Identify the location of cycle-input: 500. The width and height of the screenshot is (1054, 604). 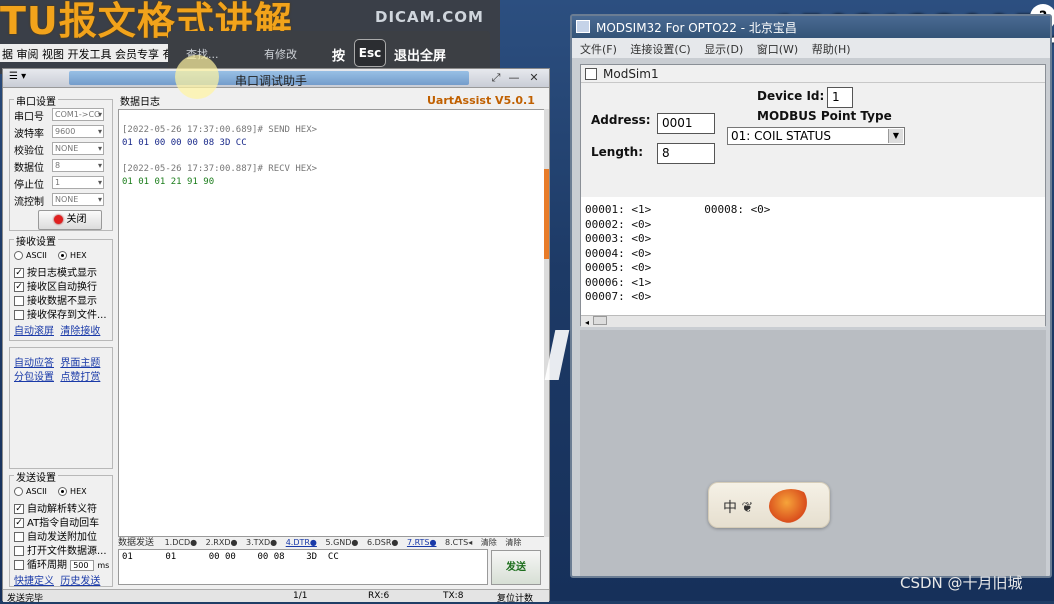
(82, 565).